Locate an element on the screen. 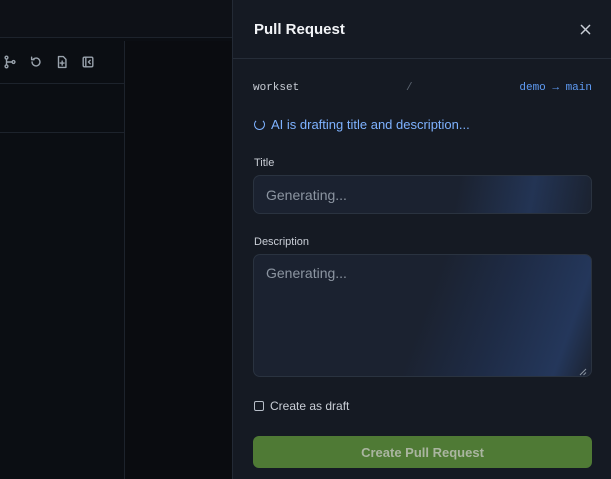 The width and height of the screenshot is (611, 479). spinner-icon is located at coordinates (259, 124).